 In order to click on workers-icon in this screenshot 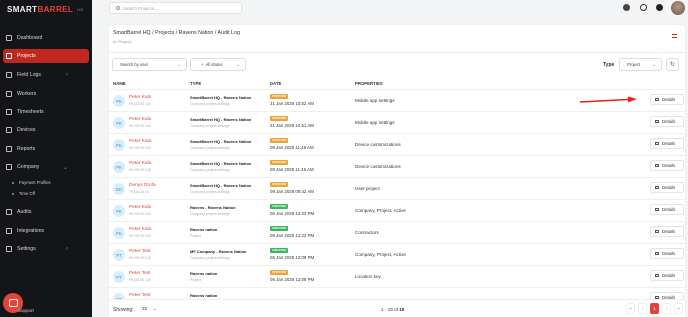, I will do `click(9, 94)`.